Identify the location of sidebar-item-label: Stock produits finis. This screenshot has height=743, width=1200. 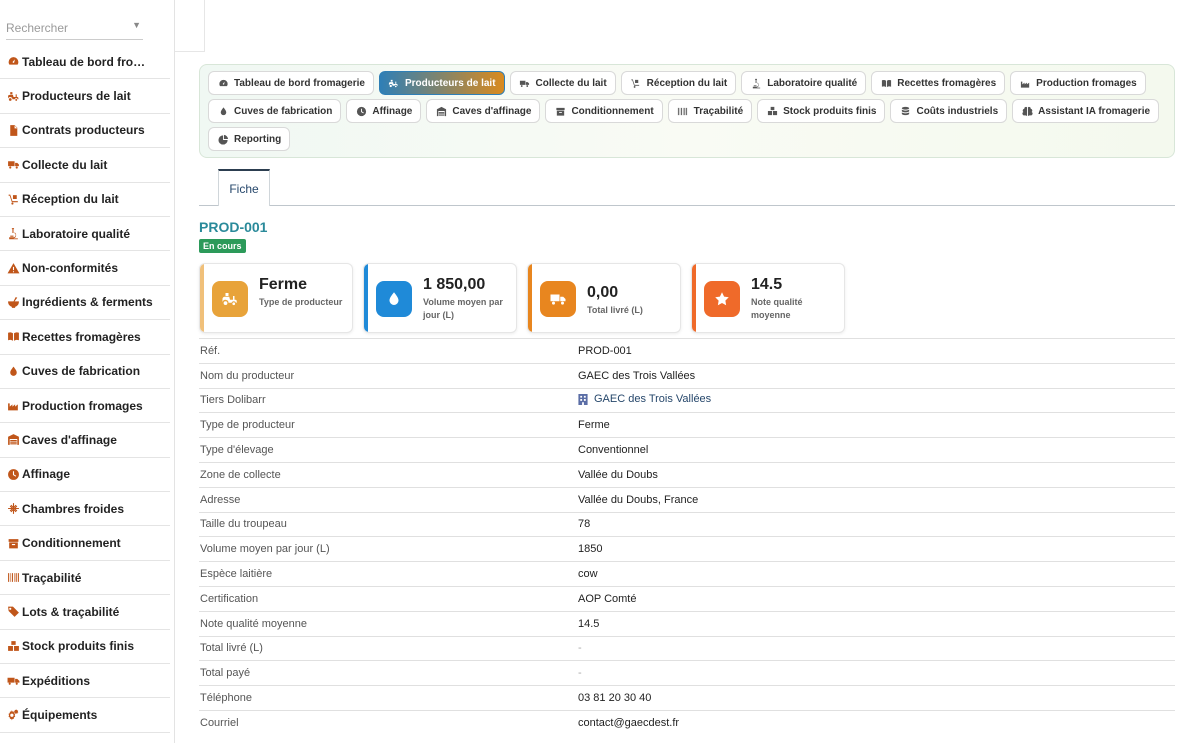
(78, 646).